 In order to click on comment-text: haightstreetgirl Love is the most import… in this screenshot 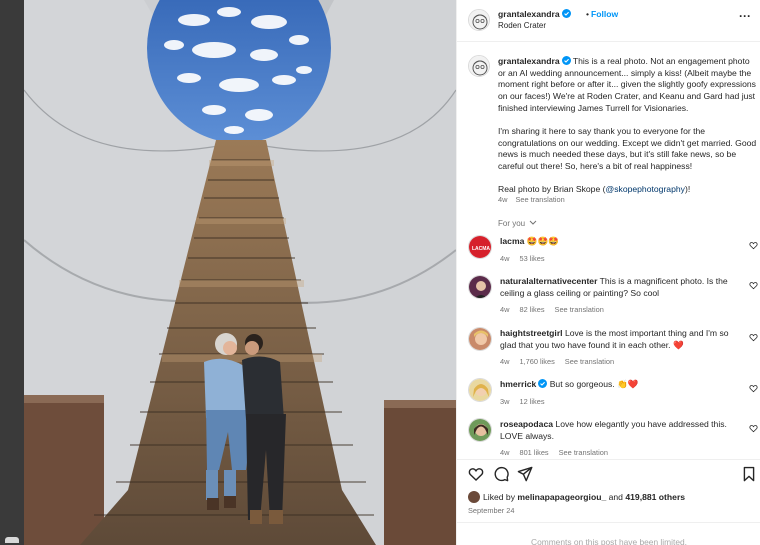, I will do `click(620, 339)`.